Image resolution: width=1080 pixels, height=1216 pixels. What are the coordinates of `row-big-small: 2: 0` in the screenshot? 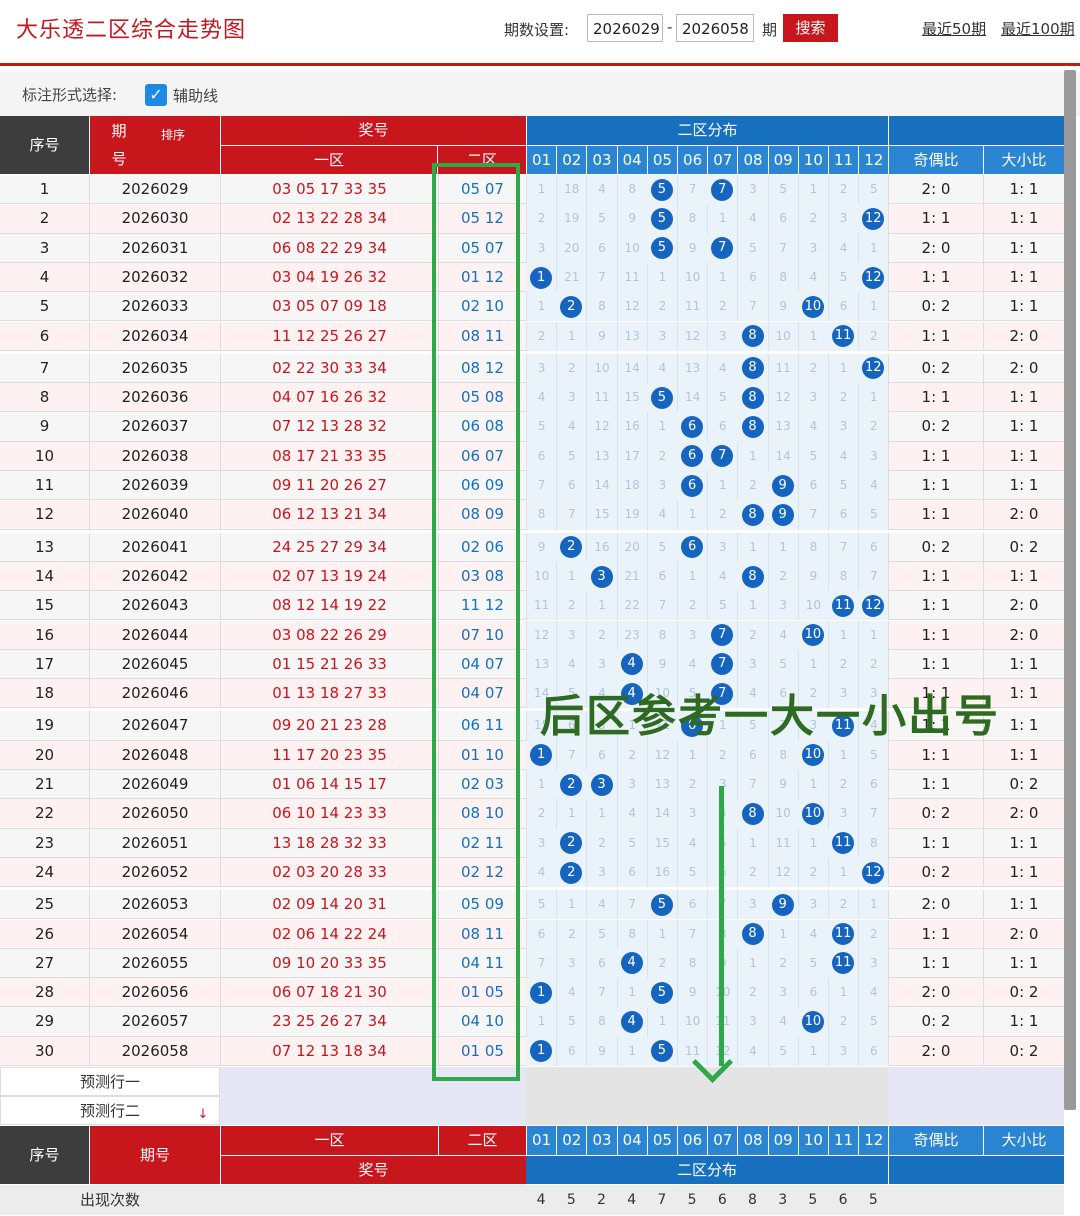 It's located at (1023, 934).